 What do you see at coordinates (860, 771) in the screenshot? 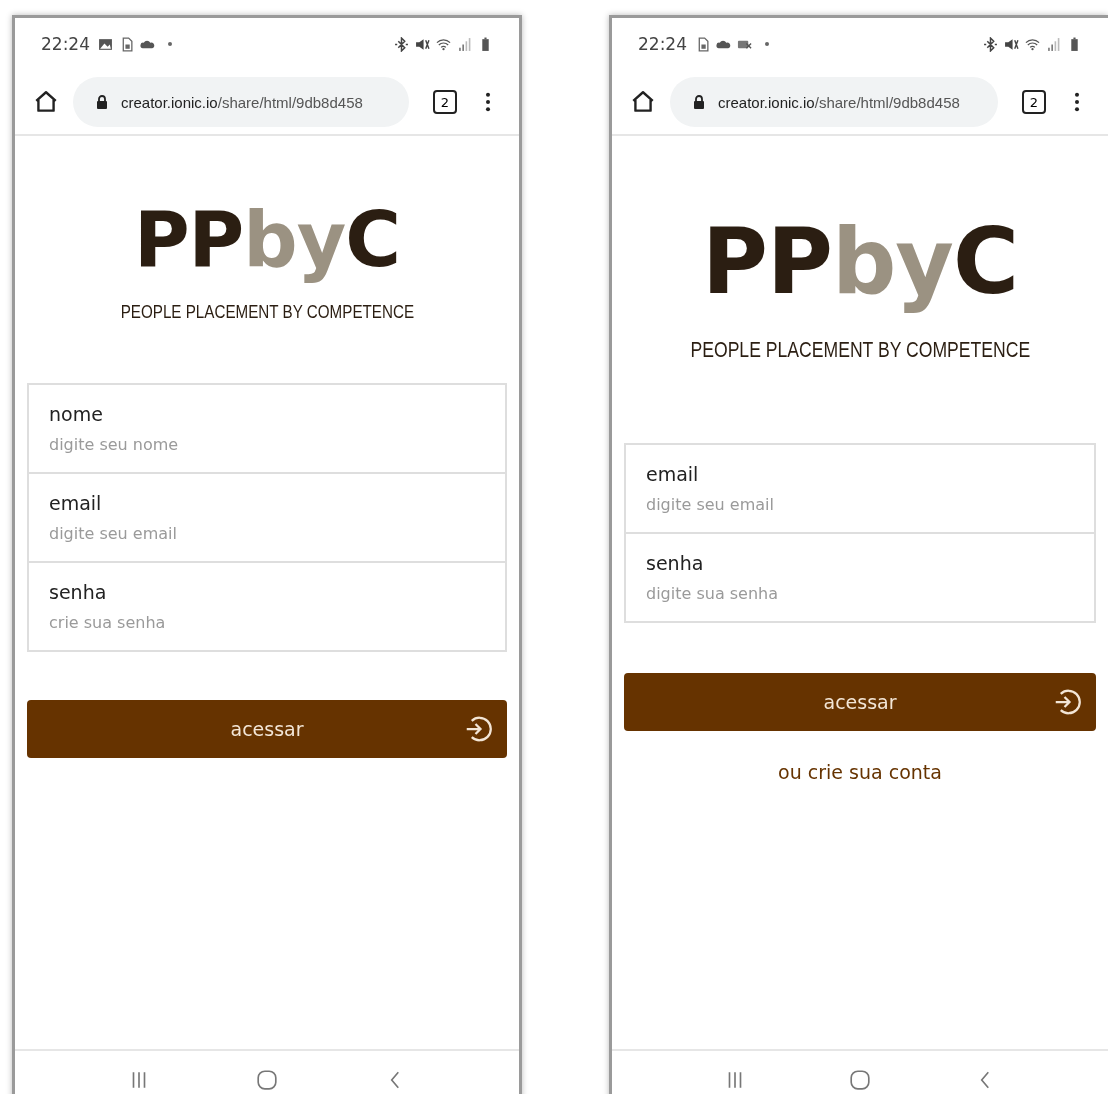
I see `create-account-link: ou crie sua conta` at bounding box center [860, 771].